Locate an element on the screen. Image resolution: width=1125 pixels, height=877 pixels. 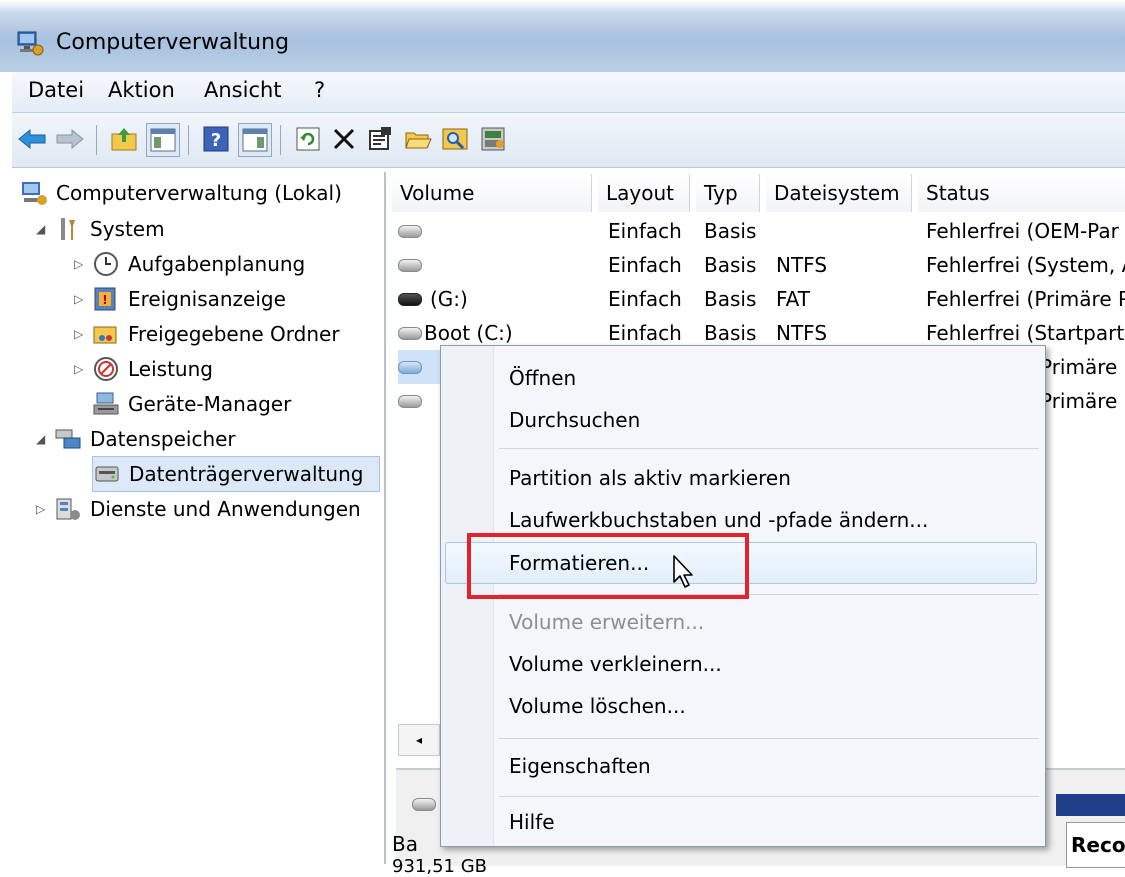
shared-folder-icon is located at coordinates (105, 335).